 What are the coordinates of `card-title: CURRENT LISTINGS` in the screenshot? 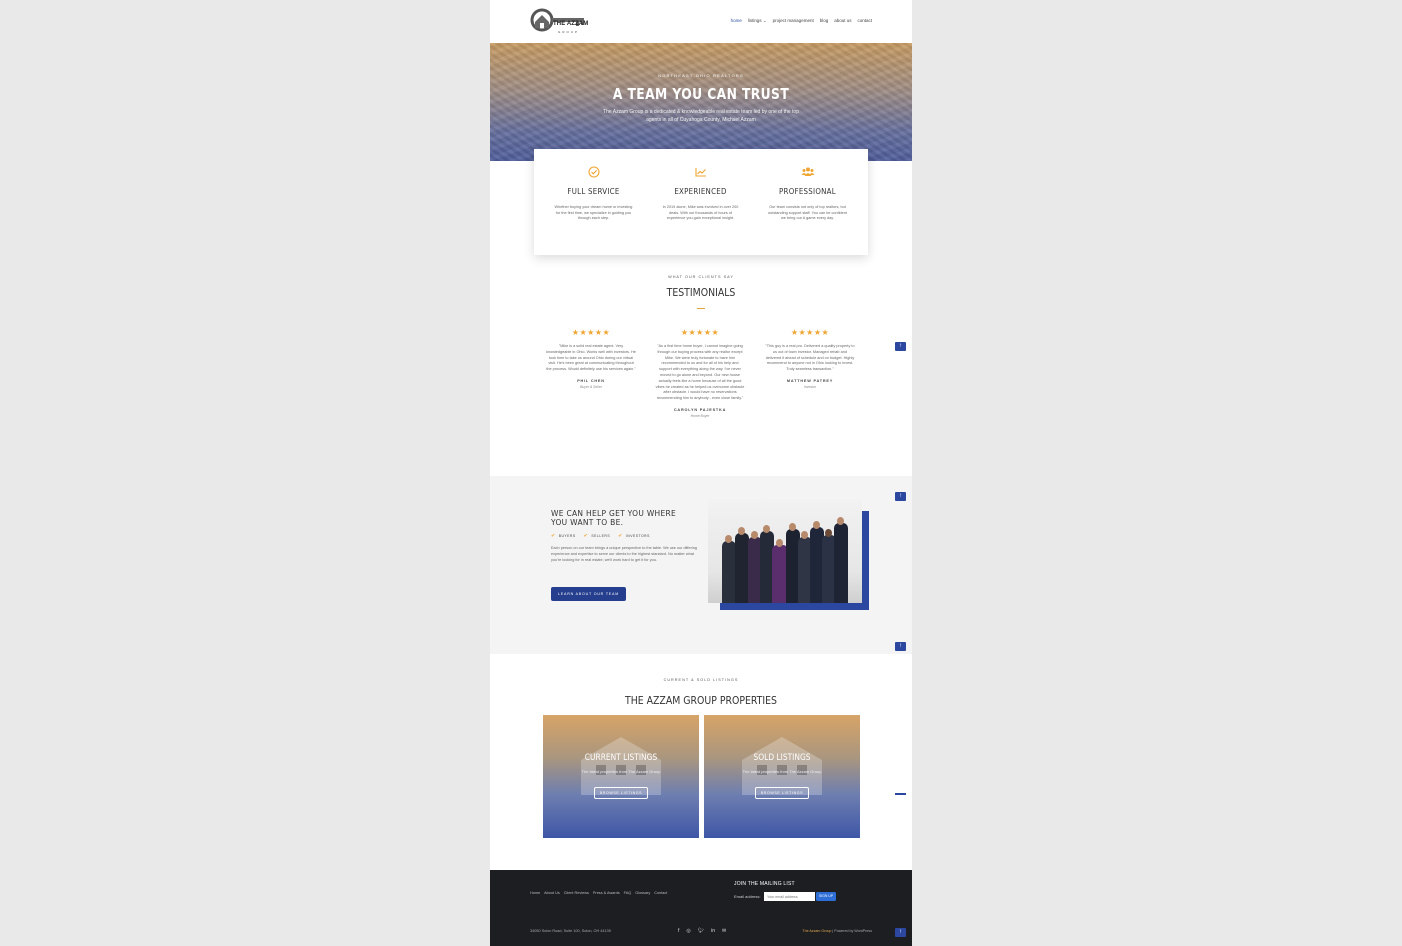 It's located at (621, 758).